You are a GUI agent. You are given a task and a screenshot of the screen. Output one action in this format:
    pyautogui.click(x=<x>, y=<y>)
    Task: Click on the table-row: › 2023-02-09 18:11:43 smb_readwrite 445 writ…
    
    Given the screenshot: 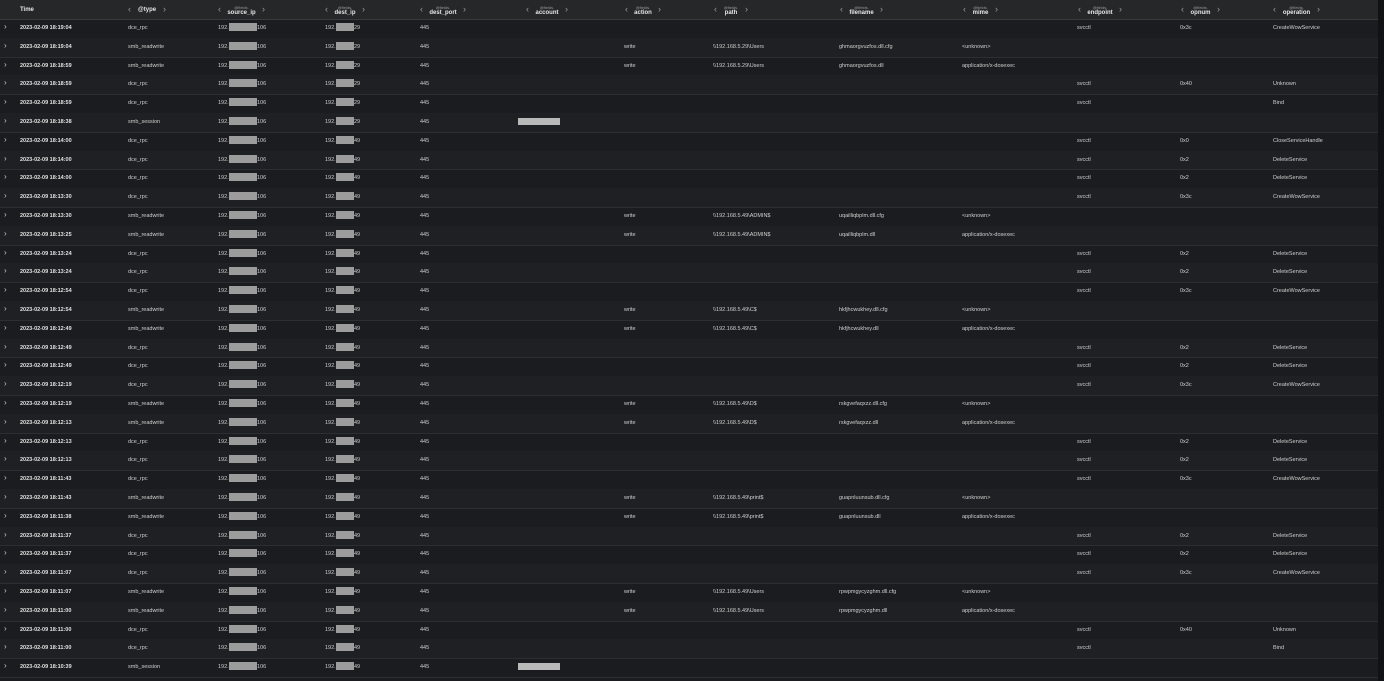 What is the action you would take?
    pyautogui.click(x=689, y=499)
    